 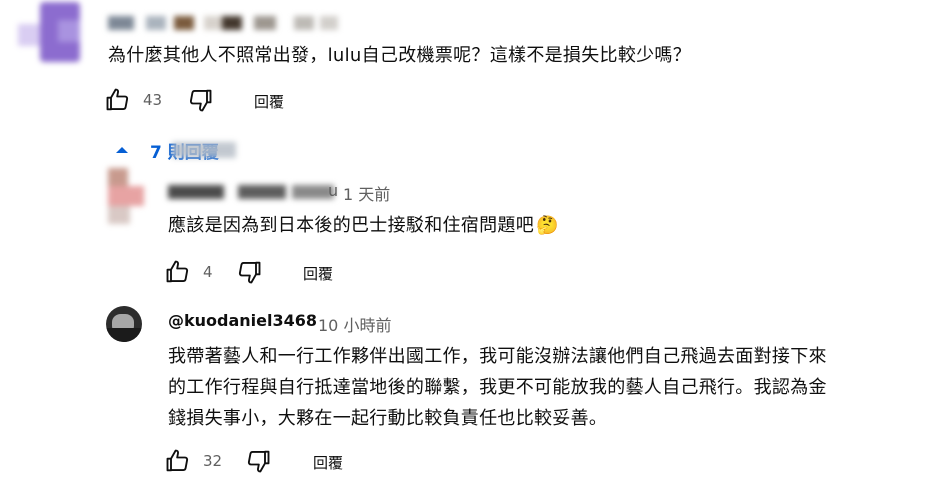 What do you see at coordinates (354, 324) in the screenshot?
I see `reply-timestamp: 10 小時前` at bounding box center [354, 324].